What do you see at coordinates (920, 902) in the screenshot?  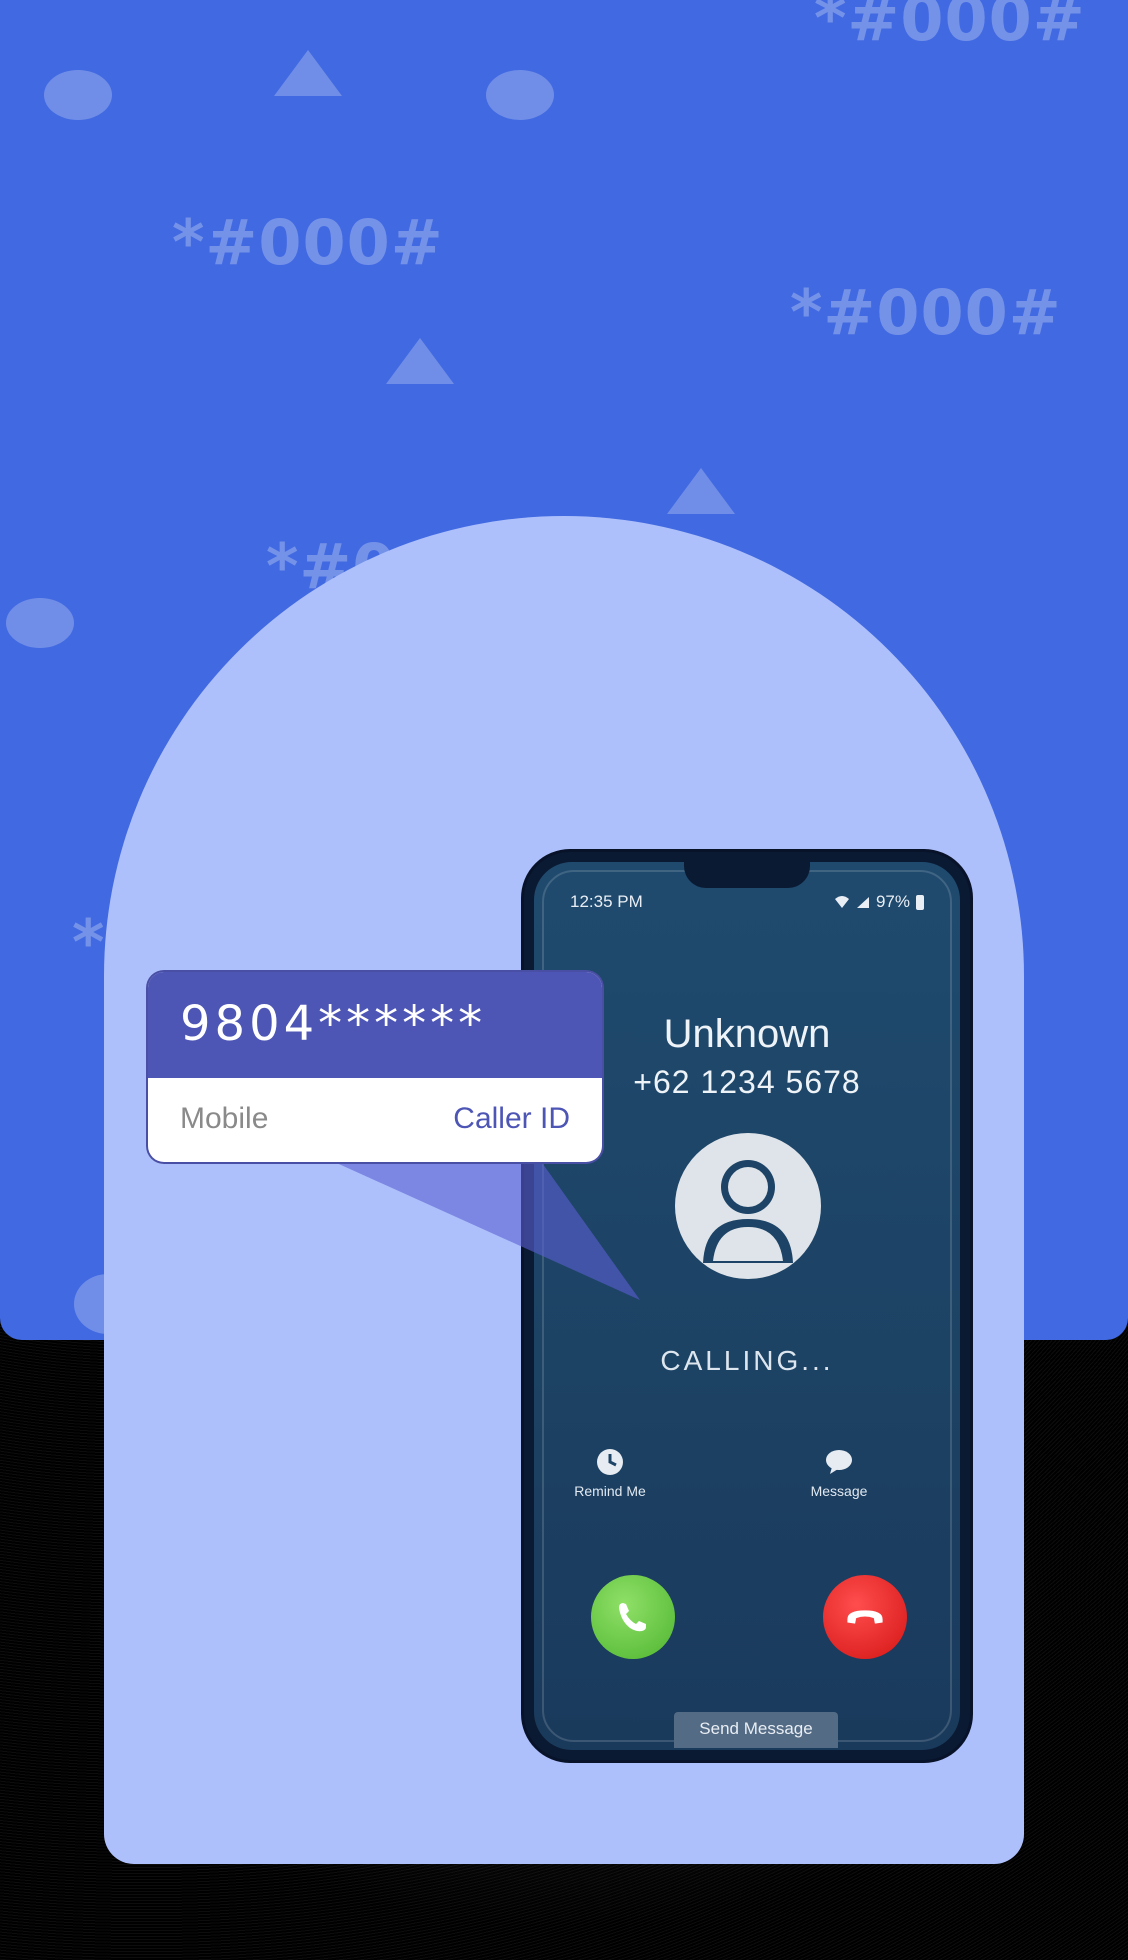 I see `battery-icon` at bounding box center [920, 902].